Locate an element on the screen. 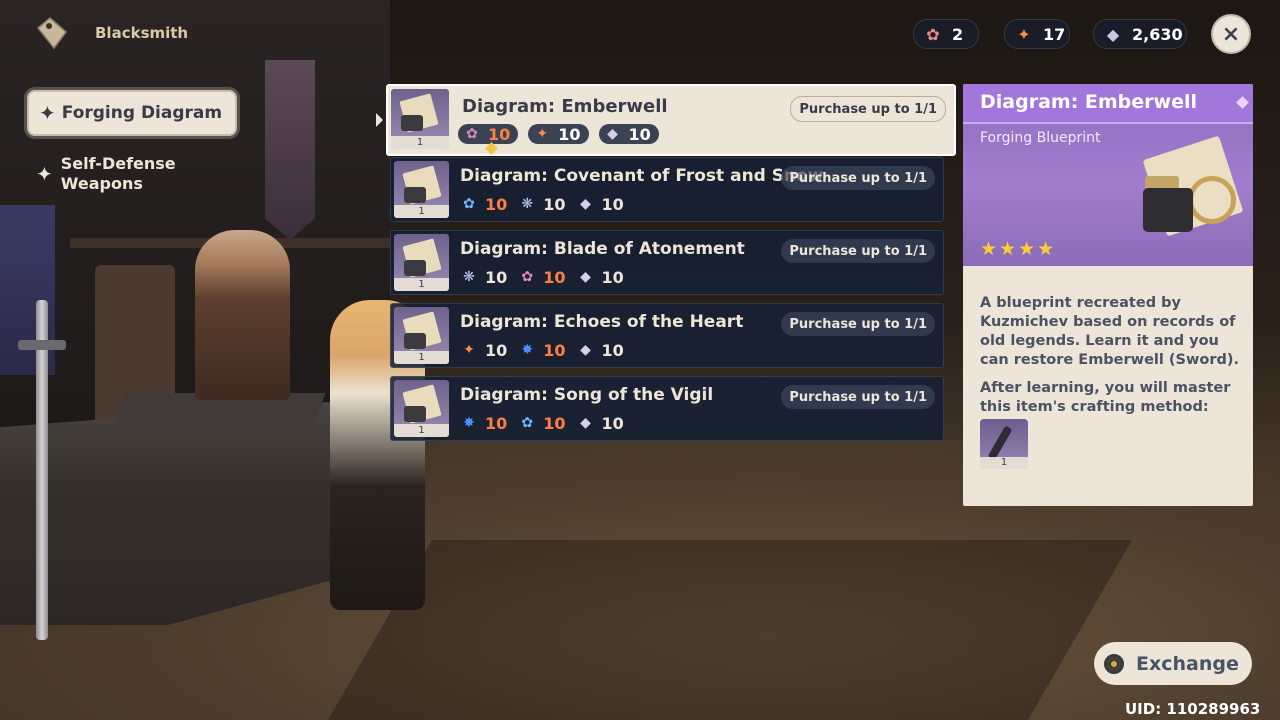 This screenshot has width=1280, height=720. crystal-chunk-icon: ◆ is located at coordinates (1113, 34).